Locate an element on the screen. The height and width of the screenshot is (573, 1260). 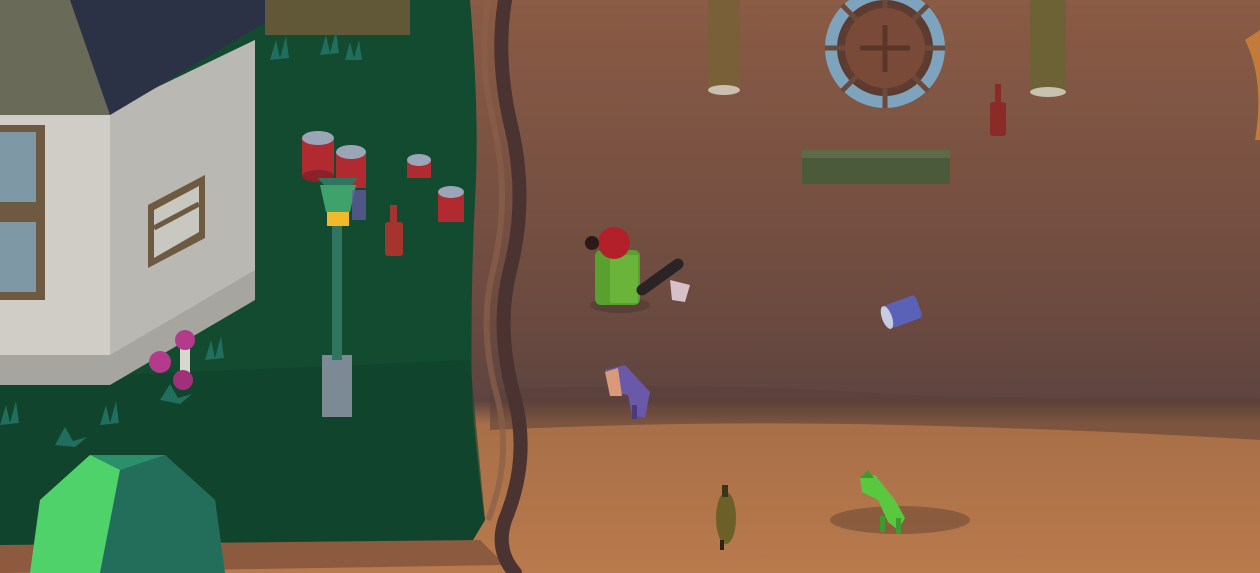
wooden-bench is located at coordinates (876, 167).